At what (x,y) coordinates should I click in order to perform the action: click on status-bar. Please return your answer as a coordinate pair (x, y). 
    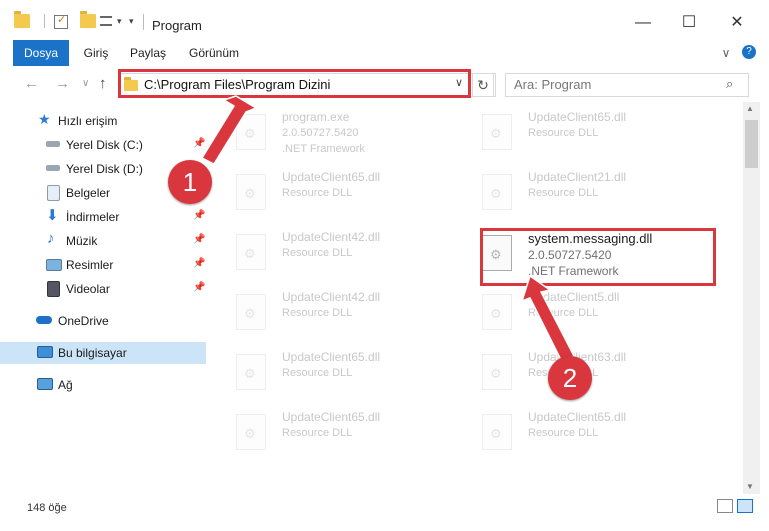
    Looking at the image, I should click on (384, 512).